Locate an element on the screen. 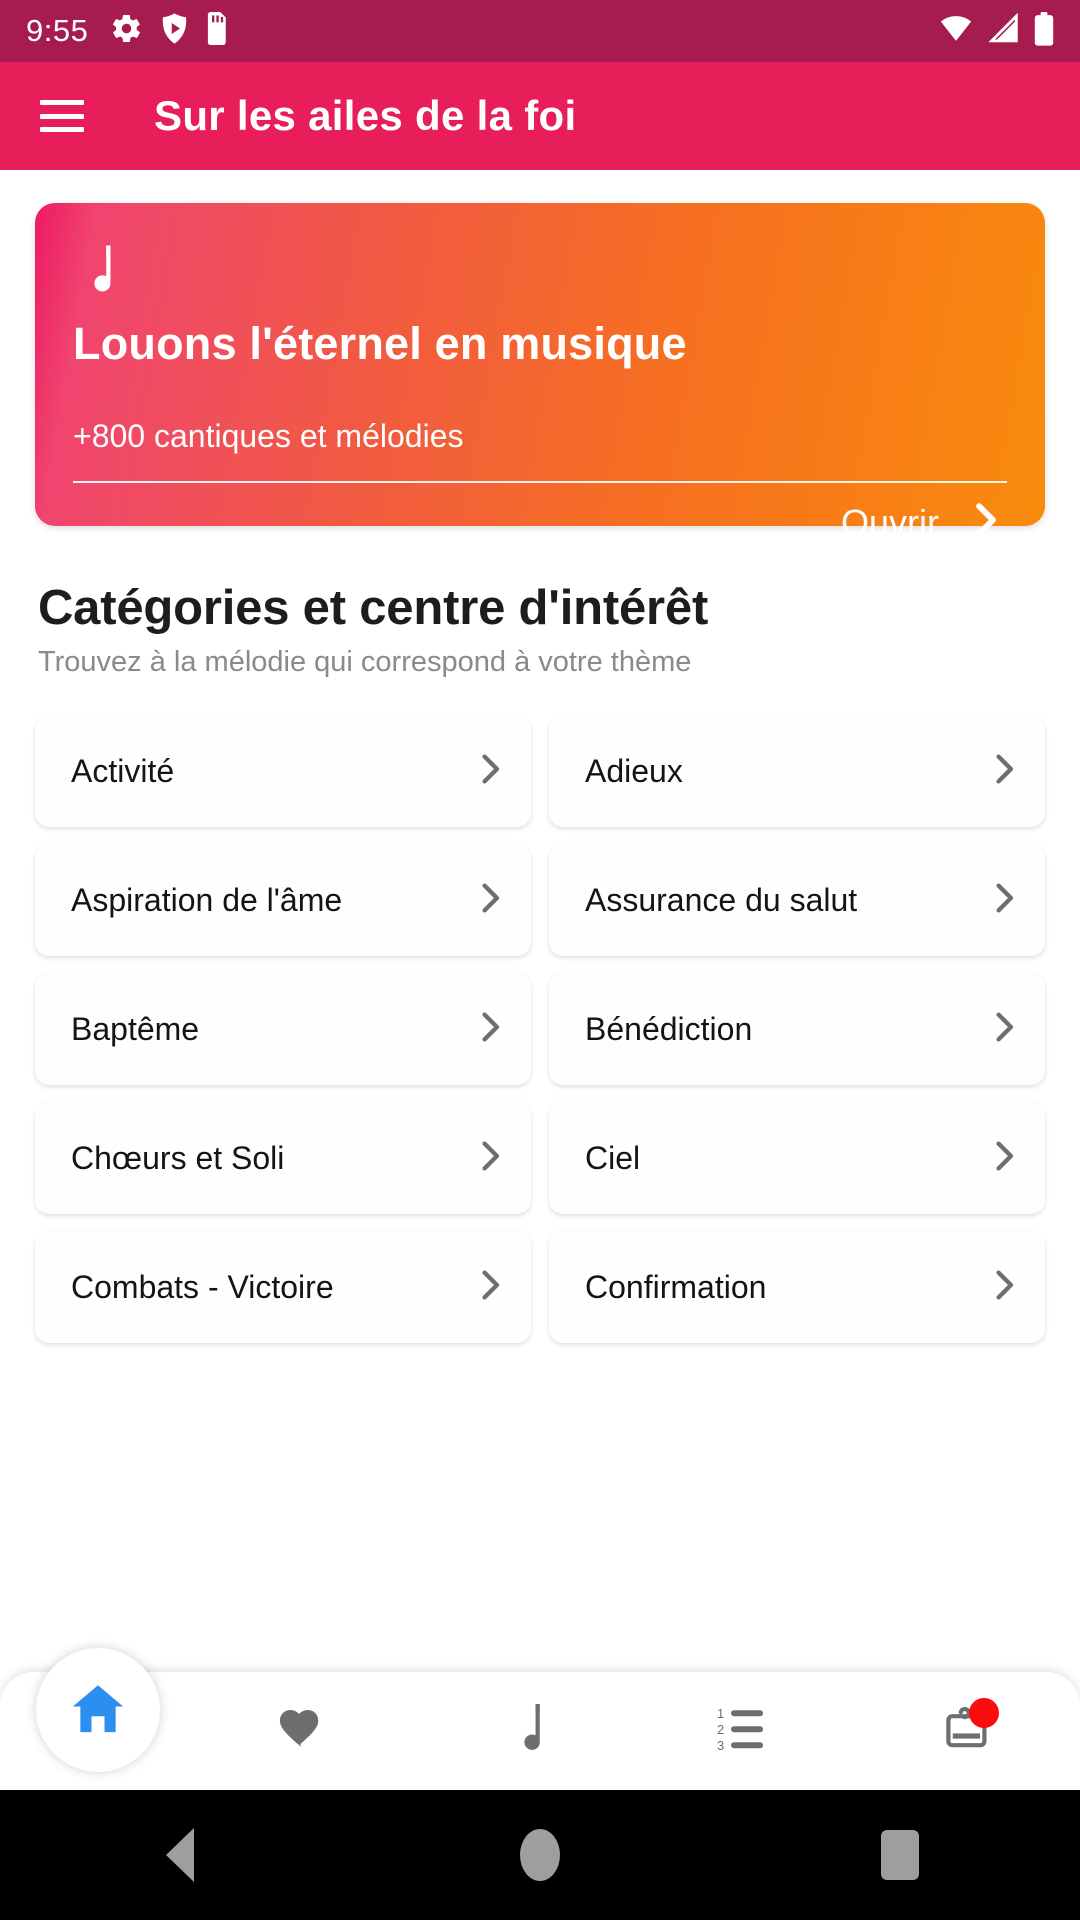  sd-card-icon is located at coordinates (217, 31).